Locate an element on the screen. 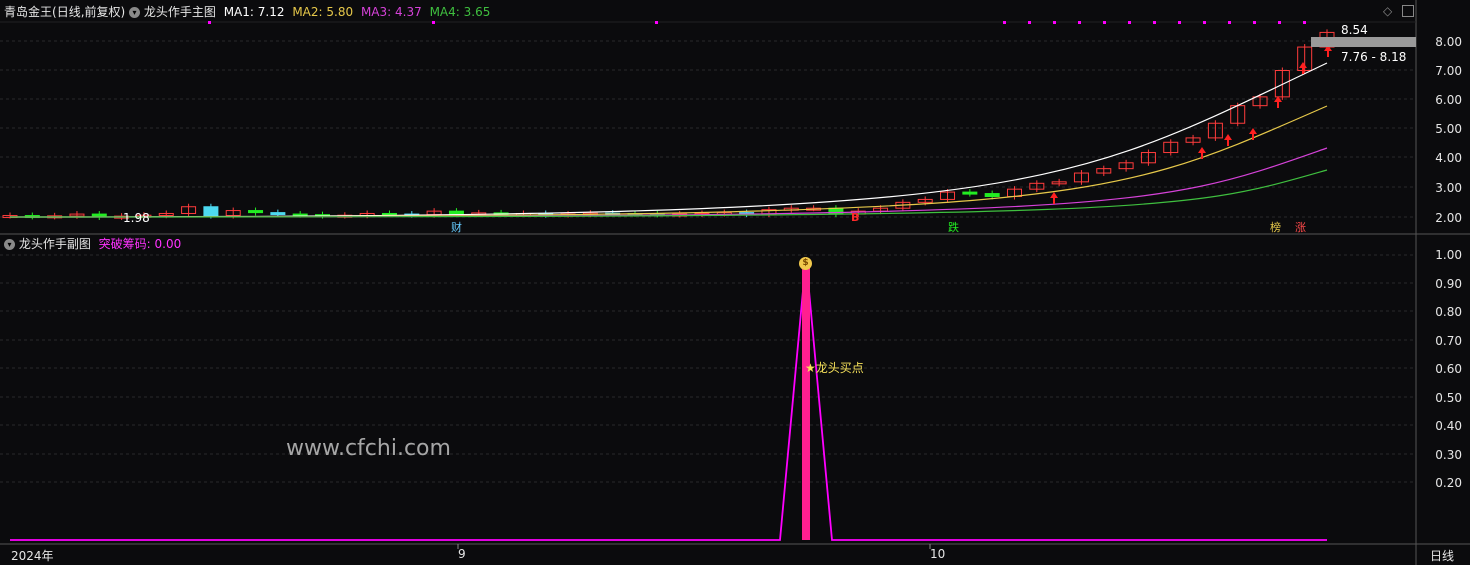 The image size is (1470, 565). marker-zhang: 涨 is located at coordinates (1300, 227).